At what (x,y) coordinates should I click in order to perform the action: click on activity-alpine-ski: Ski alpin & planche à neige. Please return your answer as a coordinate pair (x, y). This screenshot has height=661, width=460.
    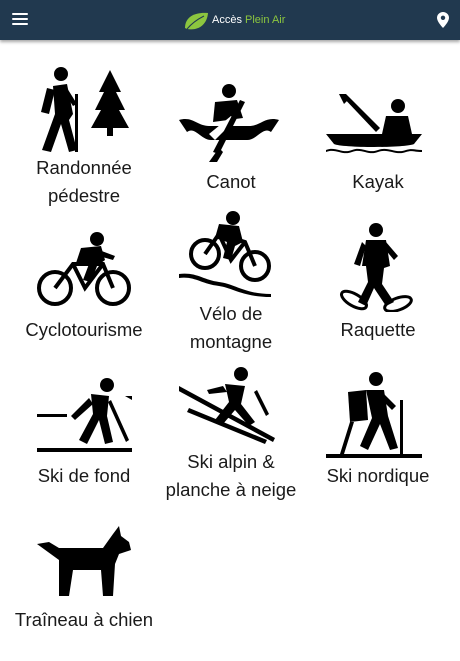
    Looking at the image, I should click on (231, 433).